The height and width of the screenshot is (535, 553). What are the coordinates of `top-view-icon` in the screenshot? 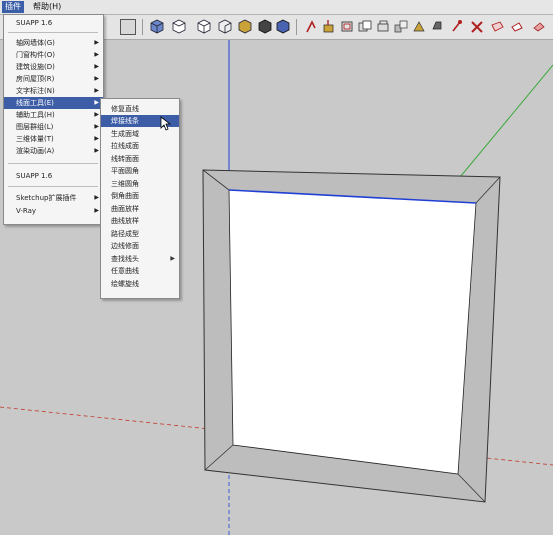 It's located at (179, 26).